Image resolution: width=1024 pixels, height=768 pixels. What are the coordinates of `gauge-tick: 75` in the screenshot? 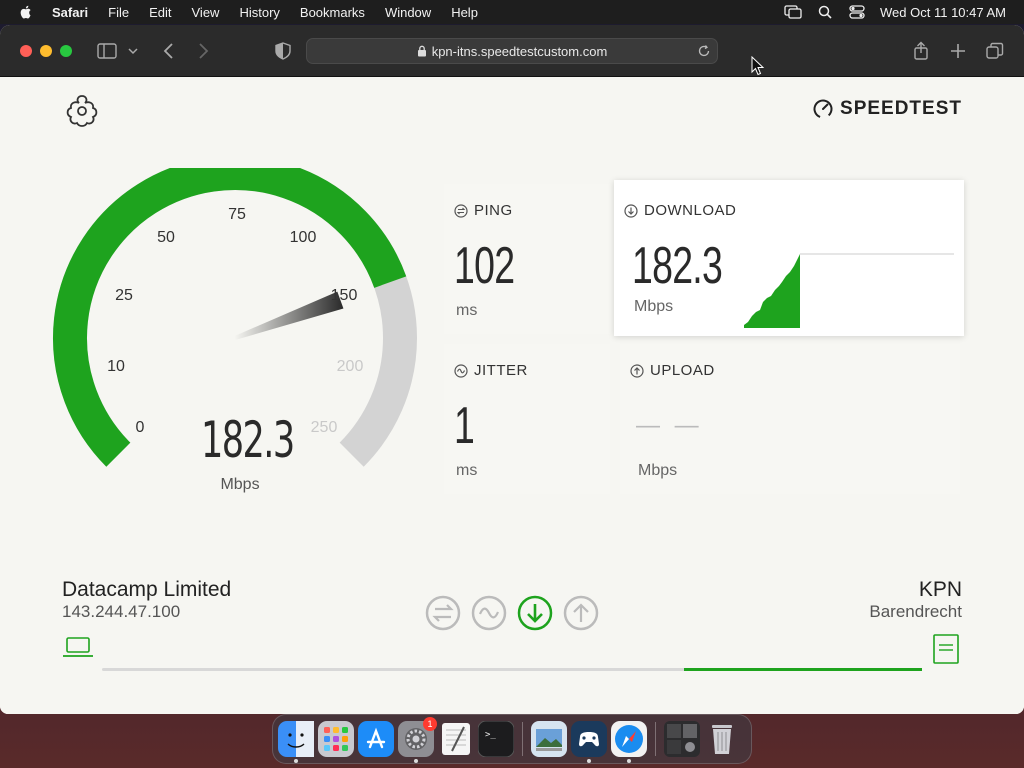 It's located at (237, 214).